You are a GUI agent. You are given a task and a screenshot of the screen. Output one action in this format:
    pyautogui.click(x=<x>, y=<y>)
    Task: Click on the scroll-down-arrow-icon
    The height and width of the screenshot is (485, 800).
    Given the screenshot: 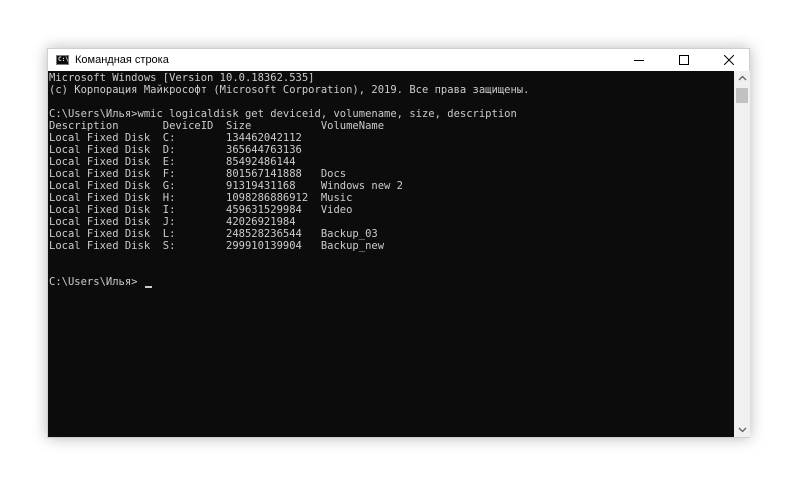 What is the action you would take?
    pyautogui.click(x=742, y=430)
    